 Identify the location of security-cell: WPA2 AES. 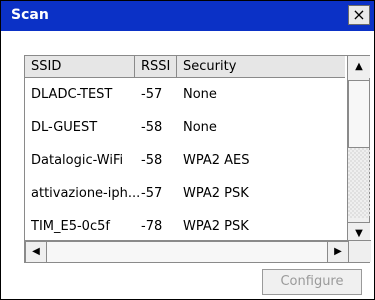
(216, 160).